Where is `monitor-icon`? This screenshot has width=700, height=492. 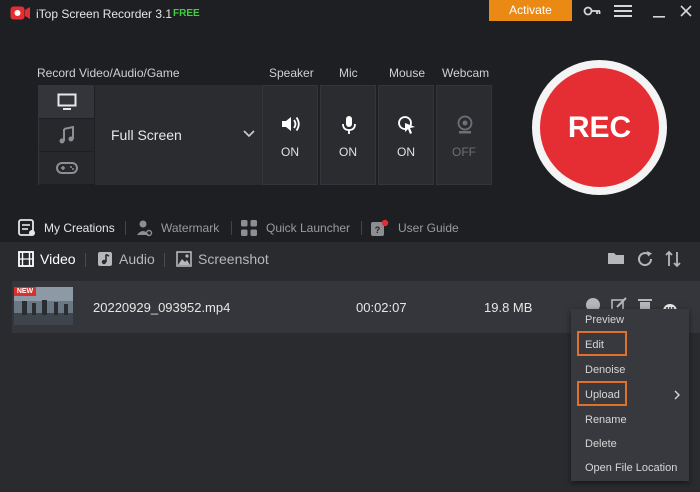 monitor-icon is located at coordinates (67, 102).